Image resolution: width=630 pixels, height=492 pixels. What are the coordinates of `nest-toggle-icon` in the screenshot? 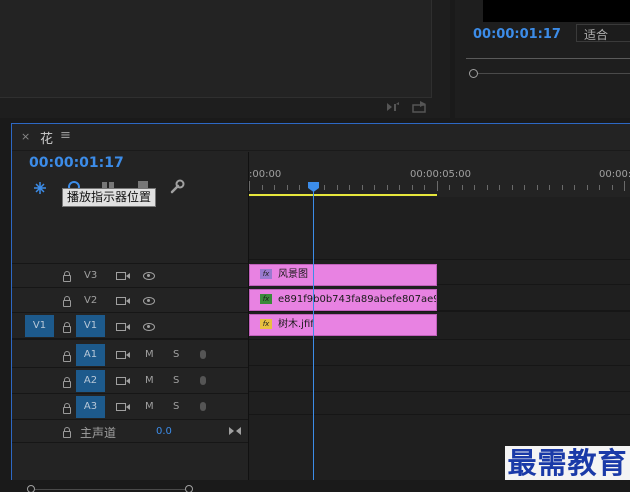 It's located at (40, 188).